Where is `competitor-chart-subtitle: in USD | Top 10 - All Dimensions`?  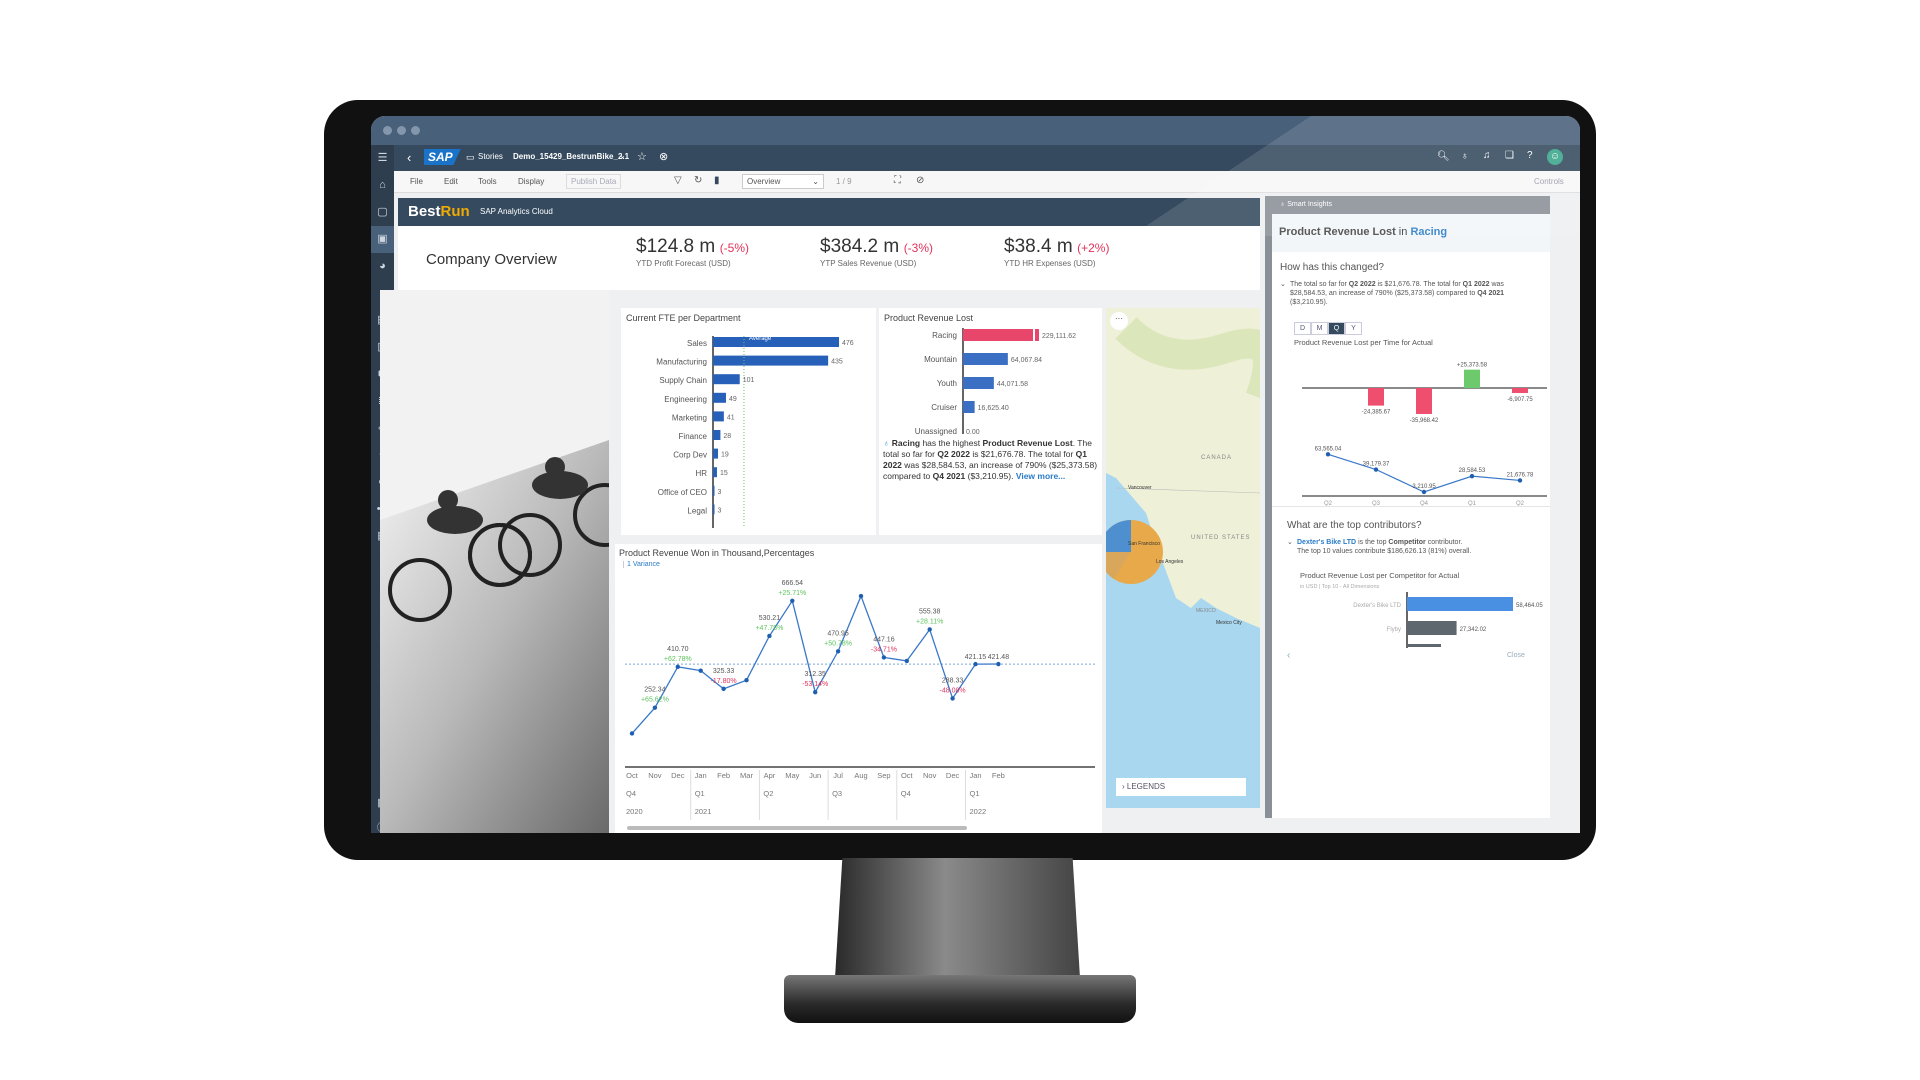 competitor-chart-subtitle: in USD | Top 10 - All Dimensions is located at coordinates (1340, 587).